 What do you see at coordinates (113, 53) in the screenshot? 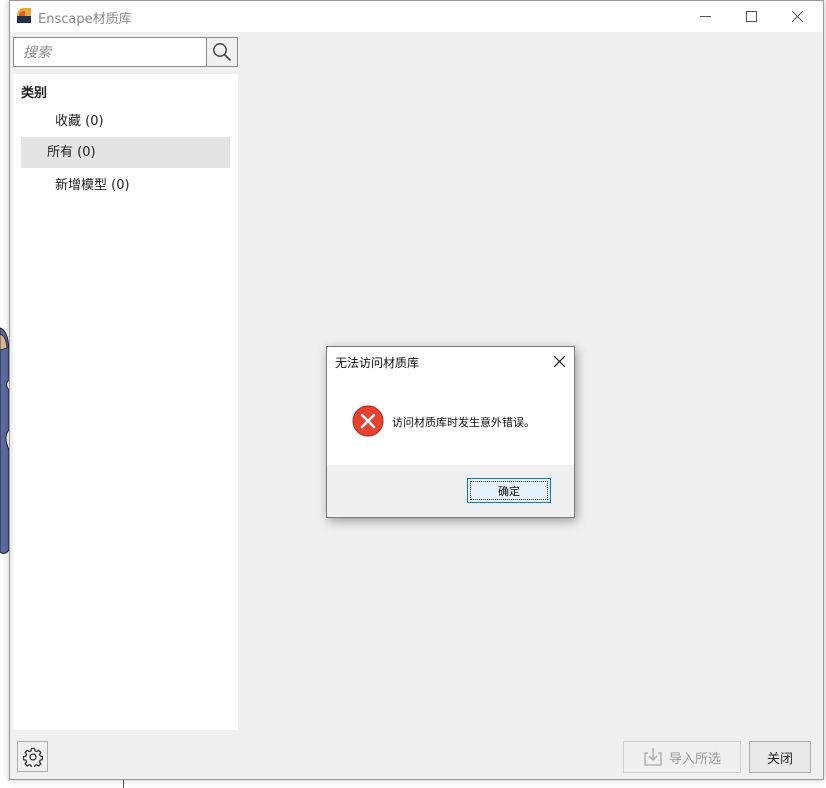
I see `search-input` at bounding box center [113, 53].